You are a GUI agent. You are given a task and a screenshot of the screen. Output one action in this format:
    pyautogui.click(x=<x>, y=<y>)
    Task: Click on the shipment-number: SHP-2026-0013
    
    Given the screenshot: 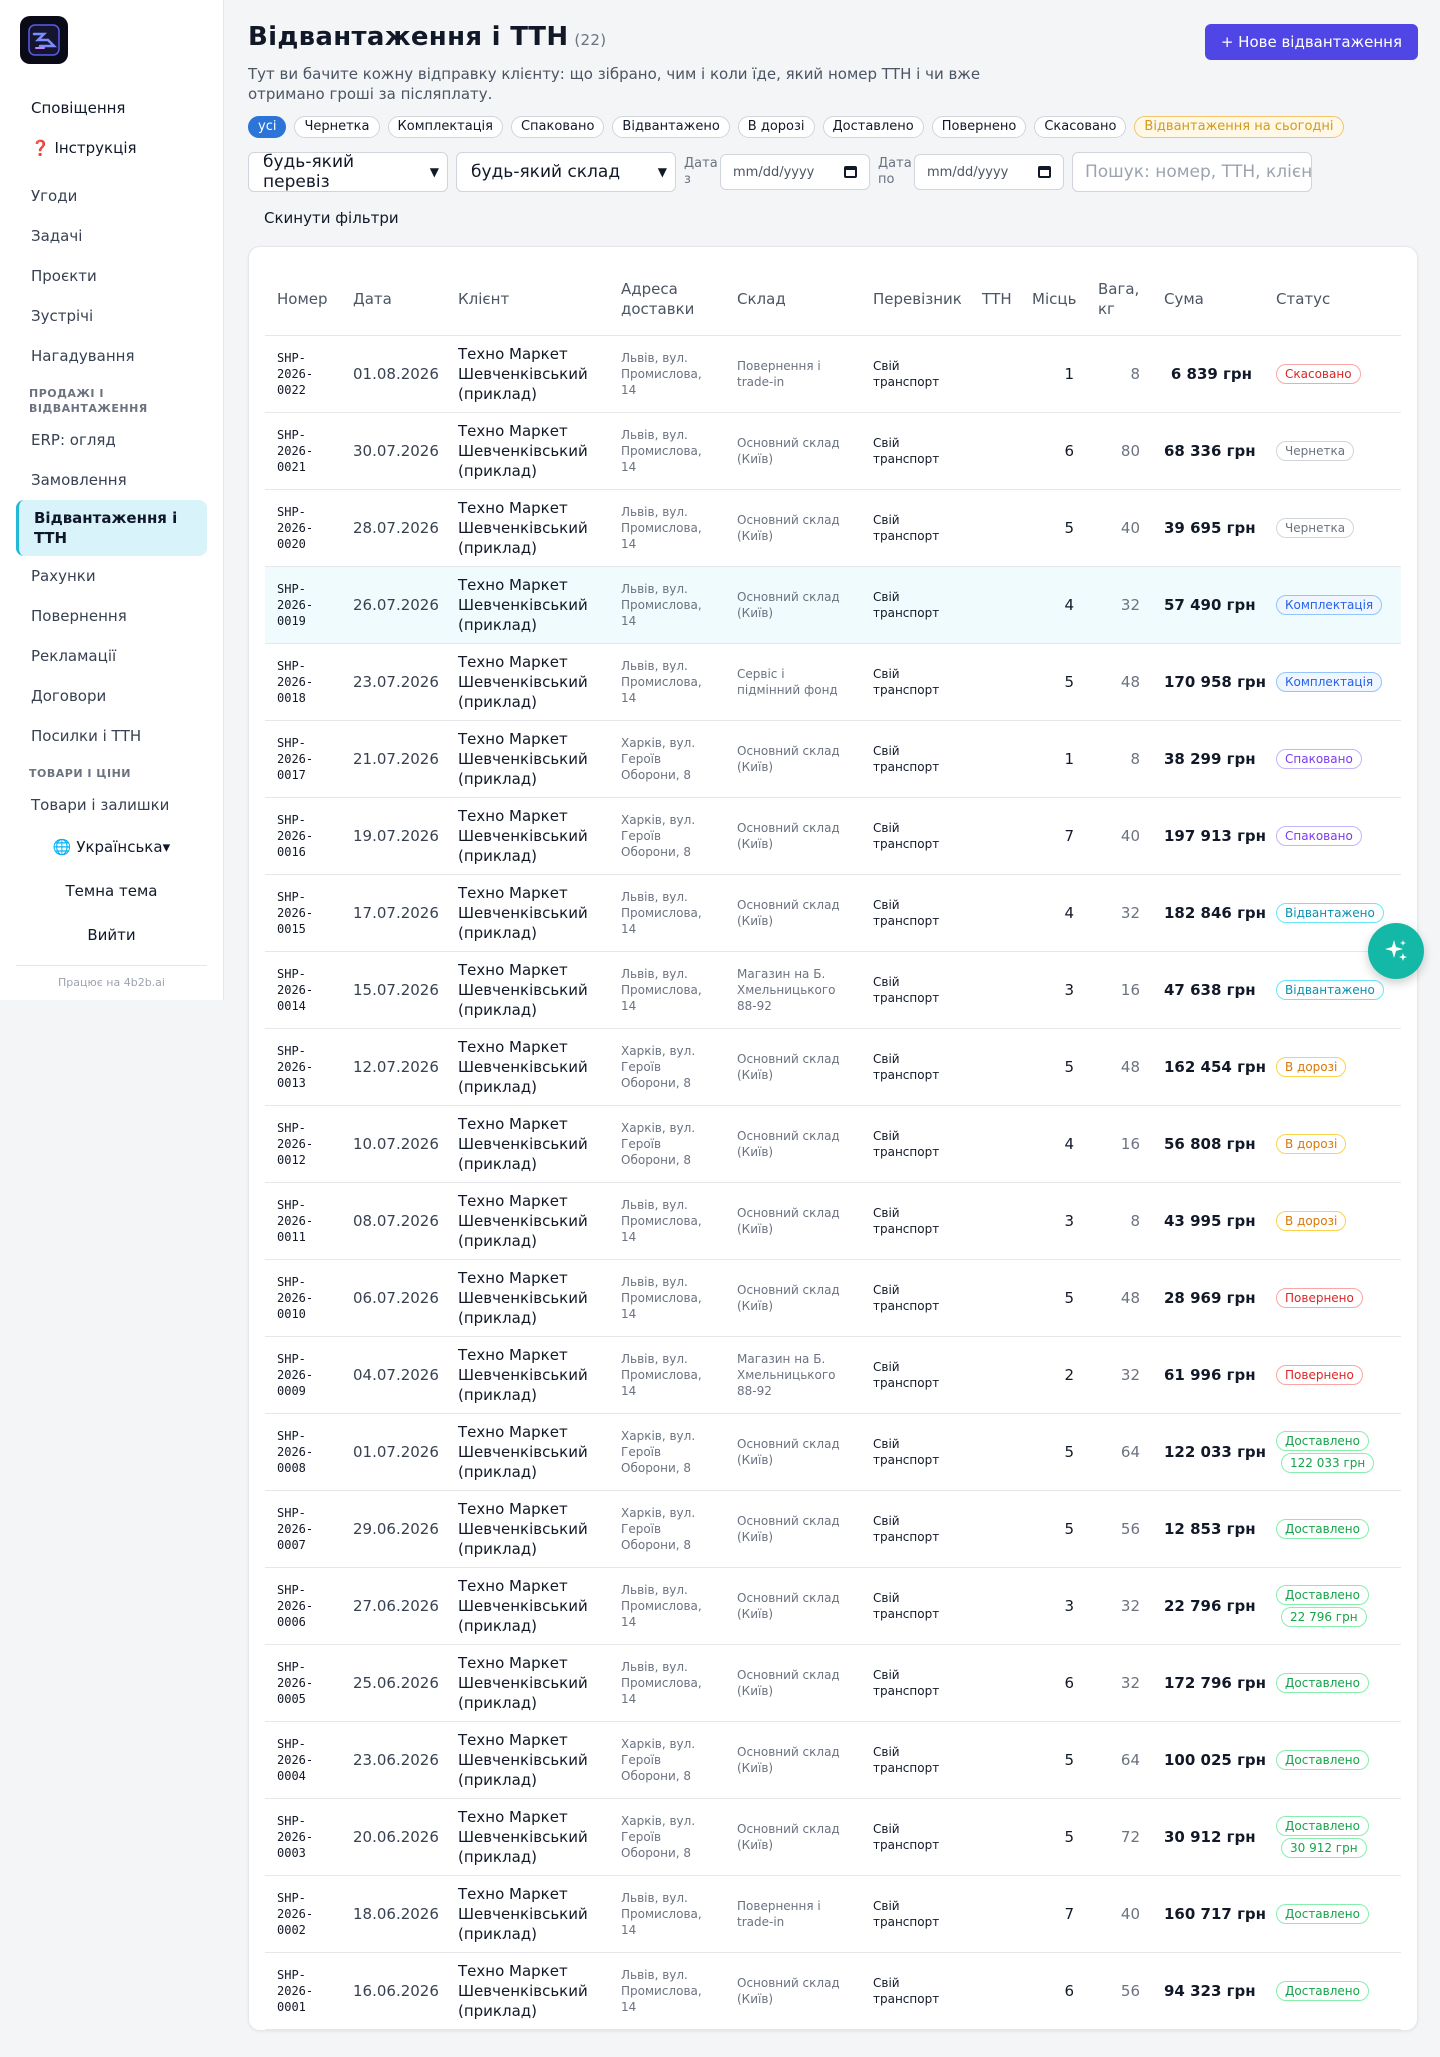 What is the action you would take?
    pyautogui.click(x=303, y=1067)
    